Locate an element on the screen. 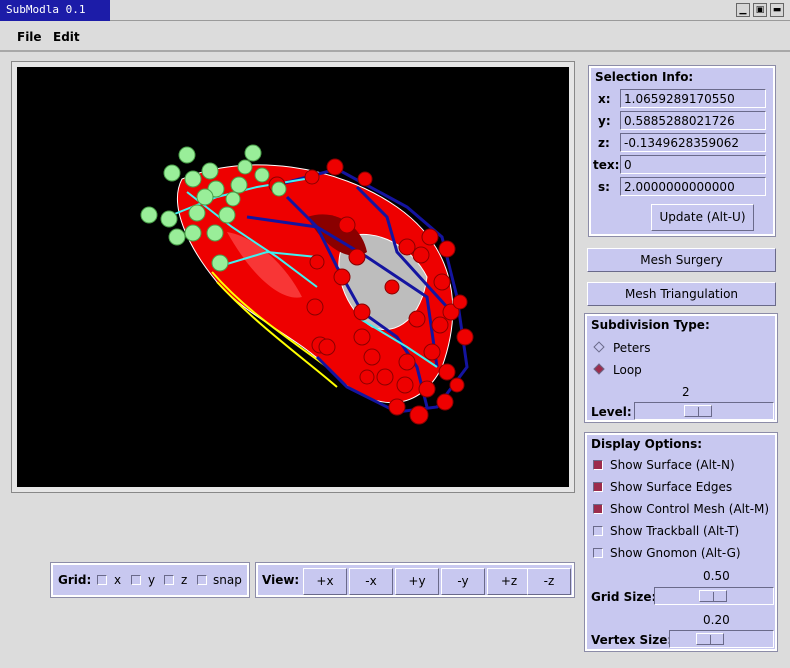 The height and width of the screenshot is (668, 790). maximize-button: ▣ is located at coordinates (760, 10).